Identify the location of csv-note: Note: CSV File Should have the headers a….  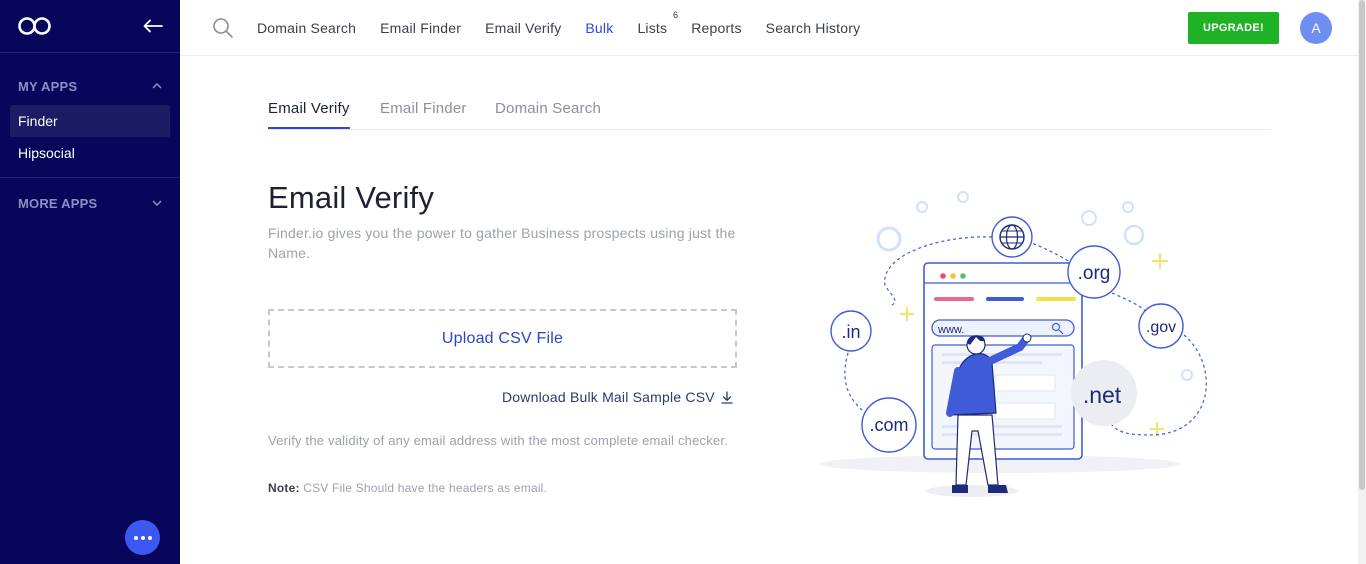
(407, 488).